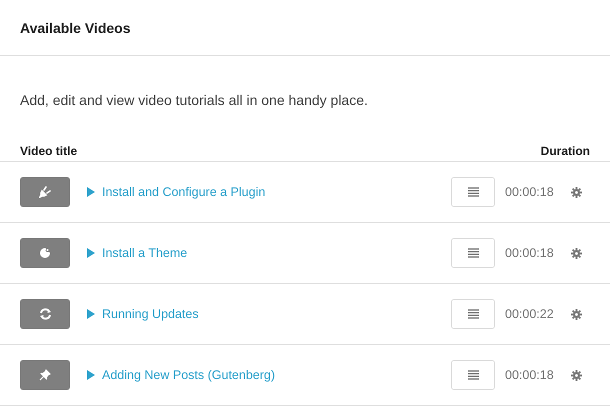  What do you see at coordinates (565, 152) in the screenshot?
I see `column-header: Duration` at bounding box center [565, 152].